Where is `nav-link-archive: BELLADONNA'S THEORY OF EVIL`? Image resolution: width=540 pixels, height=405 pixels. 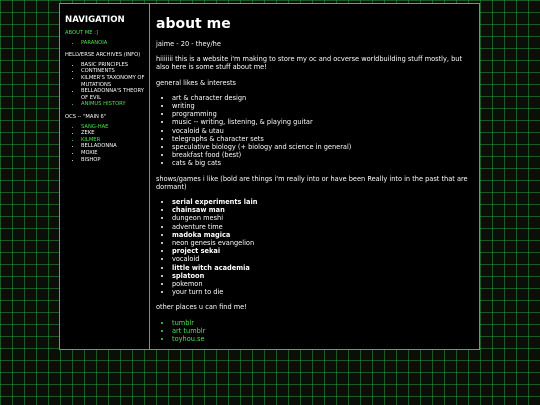 nav-link-archive: BELLADONNA'S THEORY OF EVIL is located at coordinates (113, 94).